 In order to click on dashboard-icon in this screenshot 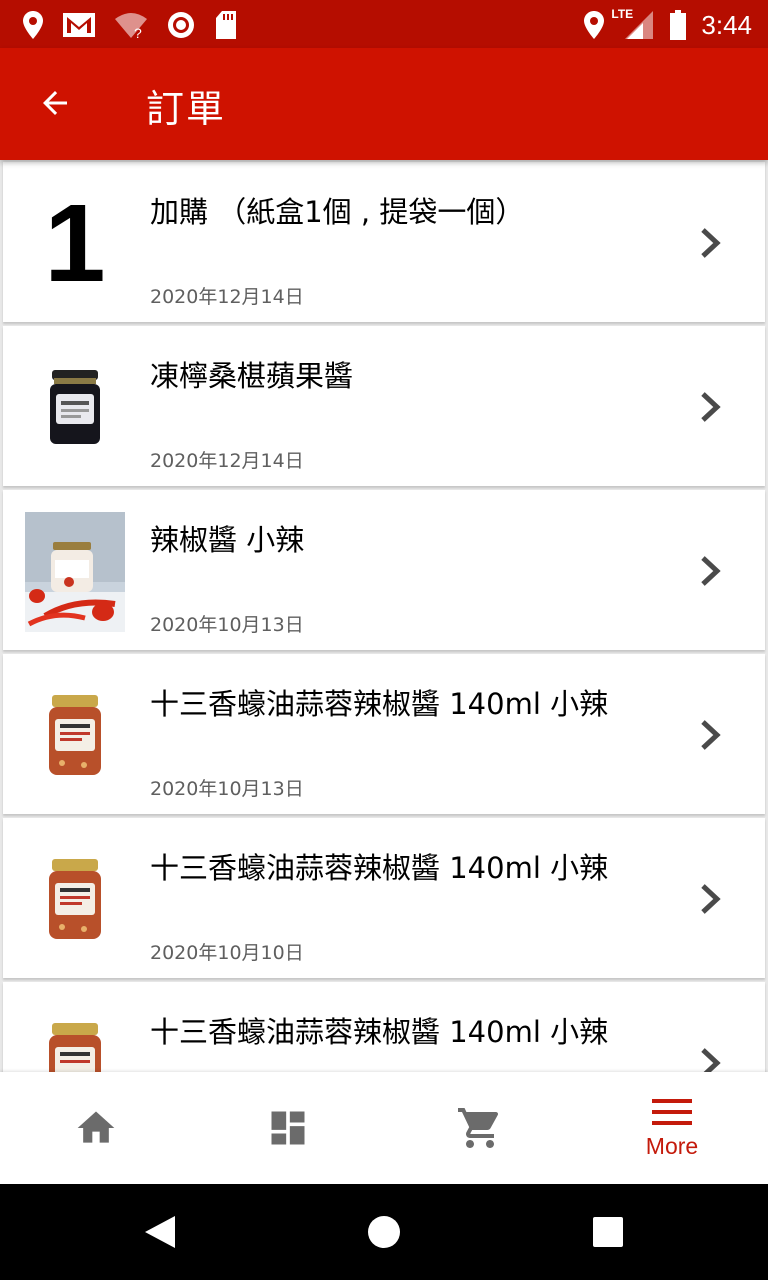, I will do `click(288, 1128)`.